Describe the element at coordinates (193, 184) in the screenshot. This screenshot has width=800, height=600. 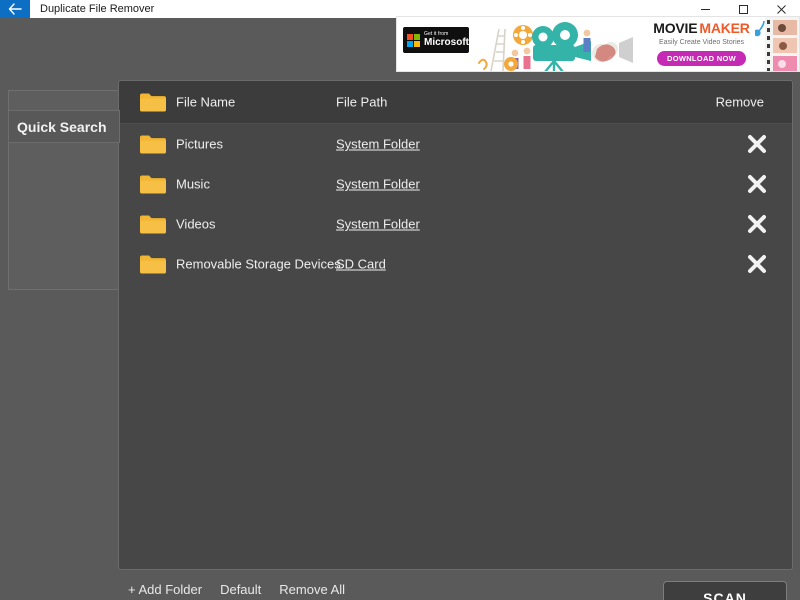
I see `row-file-name: Music` at that location.